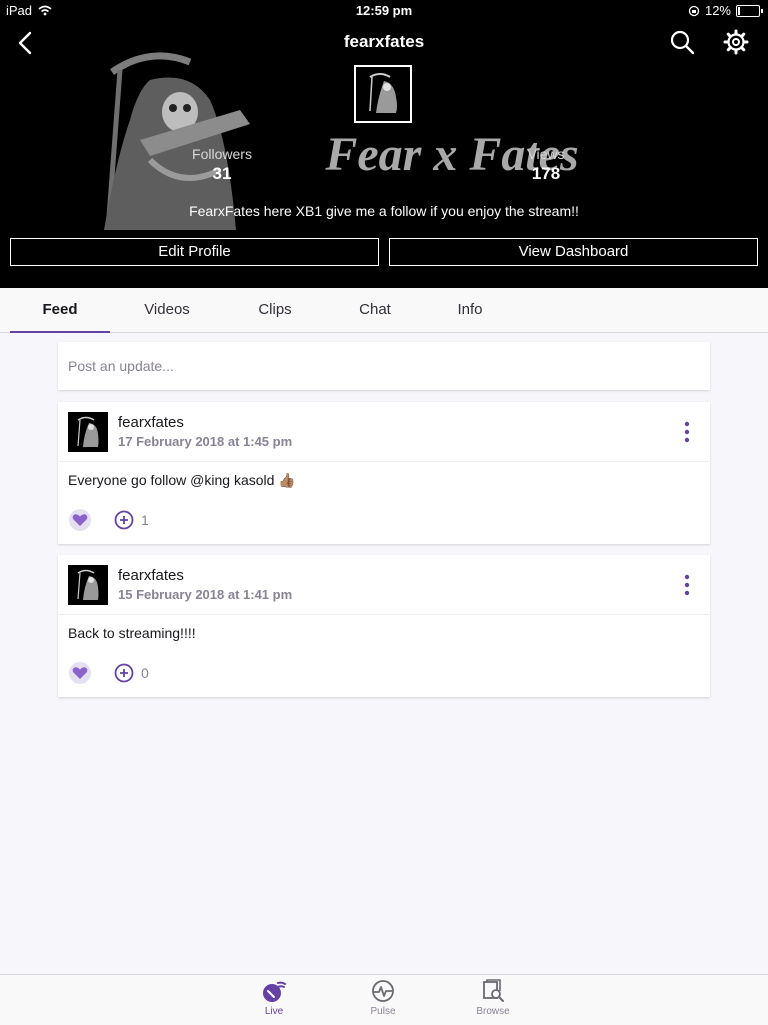  Describe the element at coordinates (182, 480) in the screenshot. I see `post-body: Everyone go follow @king kasold 👍🏽` at that location.